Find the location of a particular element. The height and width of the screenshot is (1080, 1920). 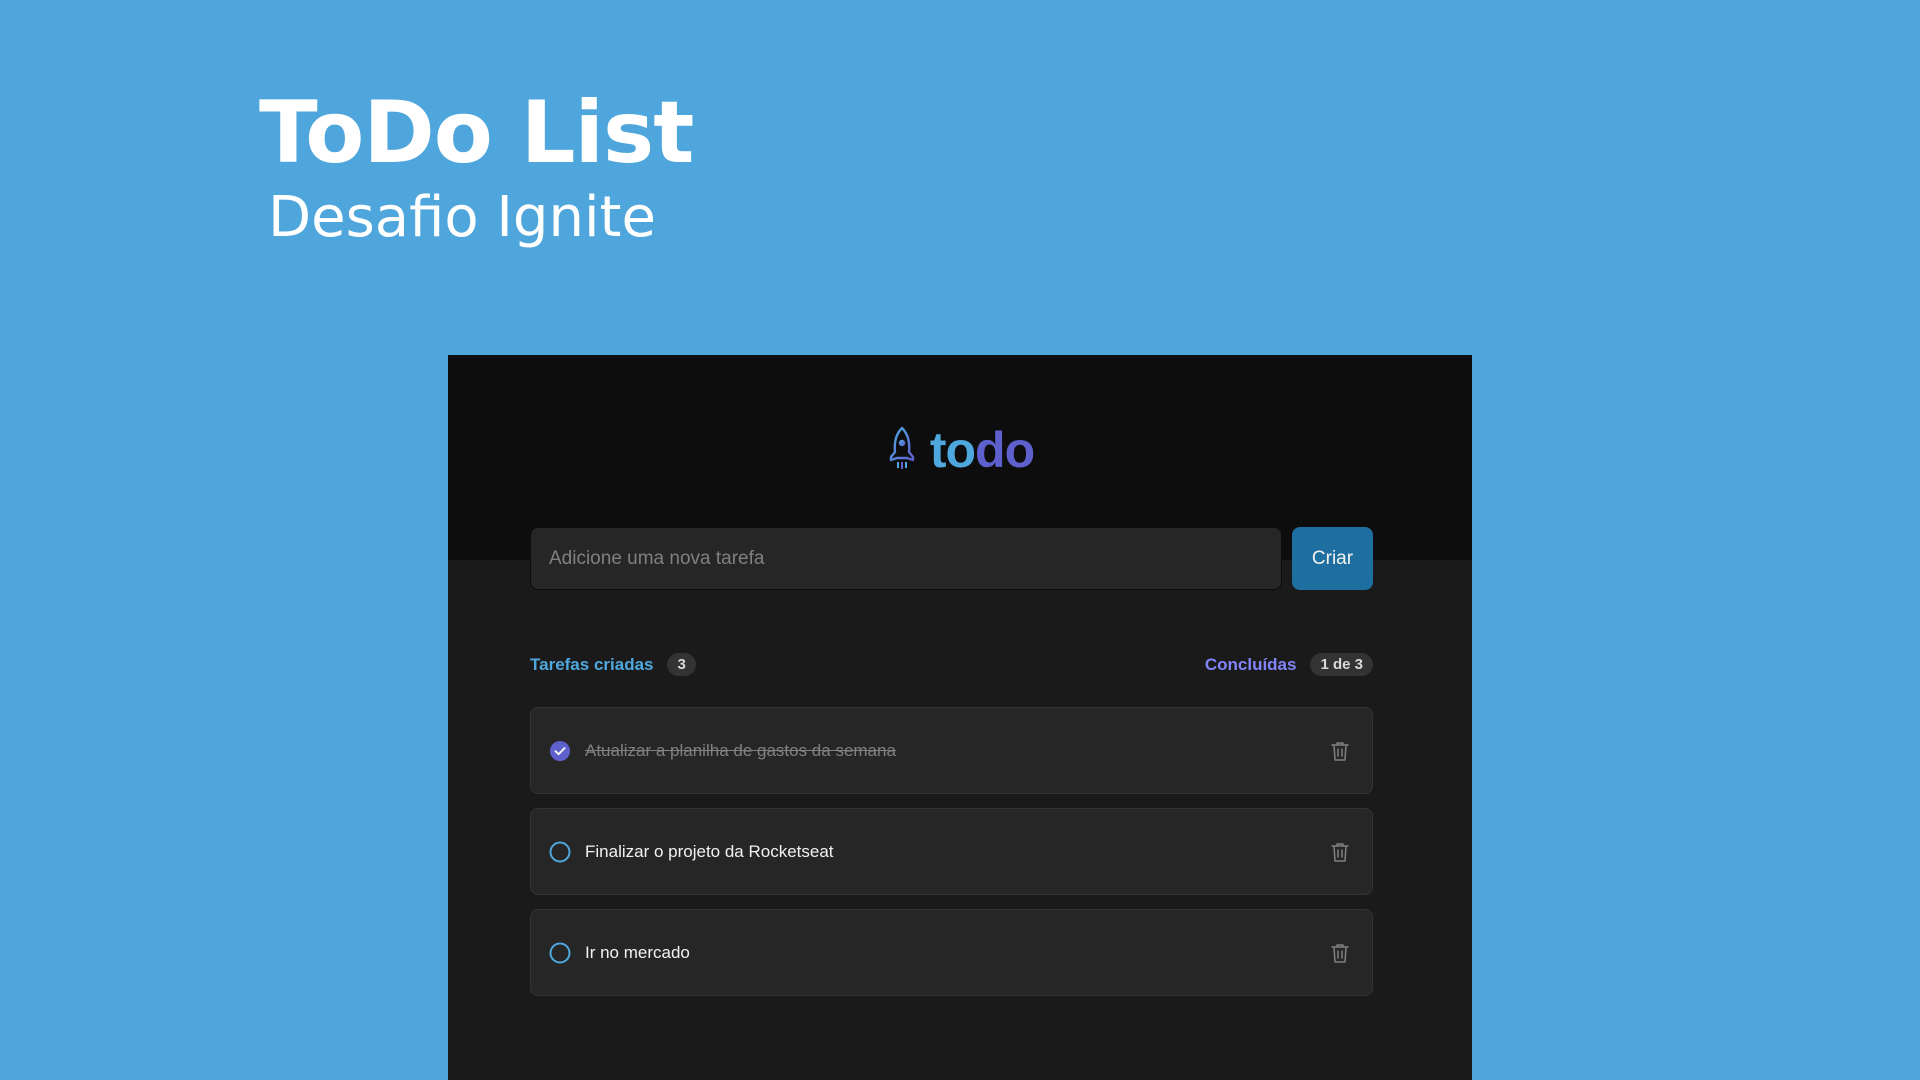

done-counter: Concluídas 1 de 3 is located at coordinates (1289, 664).